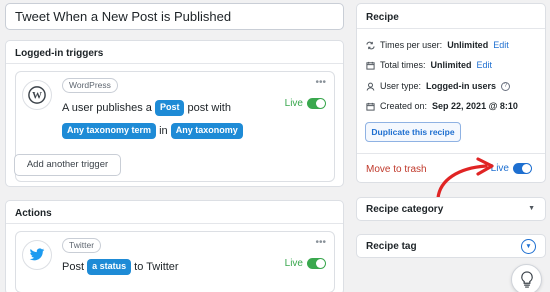 Image resolution: width=550 pixels, height=292 pixels. I want to click on integration-tag-twitter: Twitter, so click(82, 245).